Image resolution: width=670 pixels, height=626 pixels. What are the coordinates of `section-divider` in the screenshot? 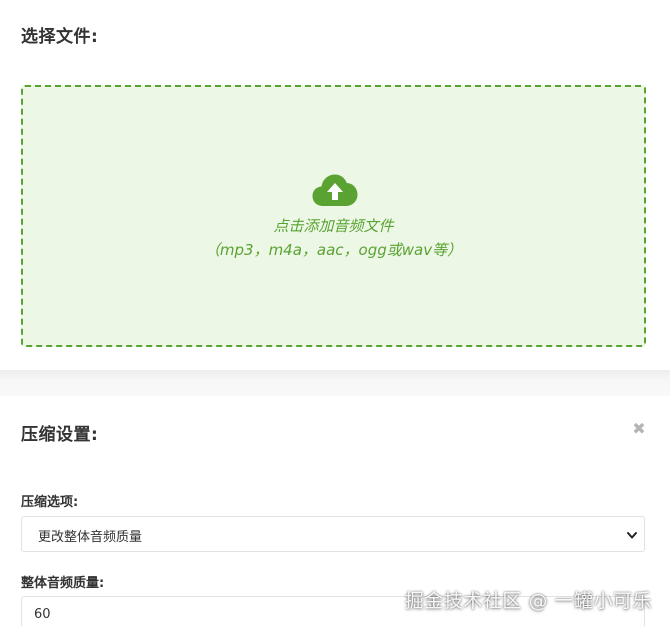 It's located at (335, 383).